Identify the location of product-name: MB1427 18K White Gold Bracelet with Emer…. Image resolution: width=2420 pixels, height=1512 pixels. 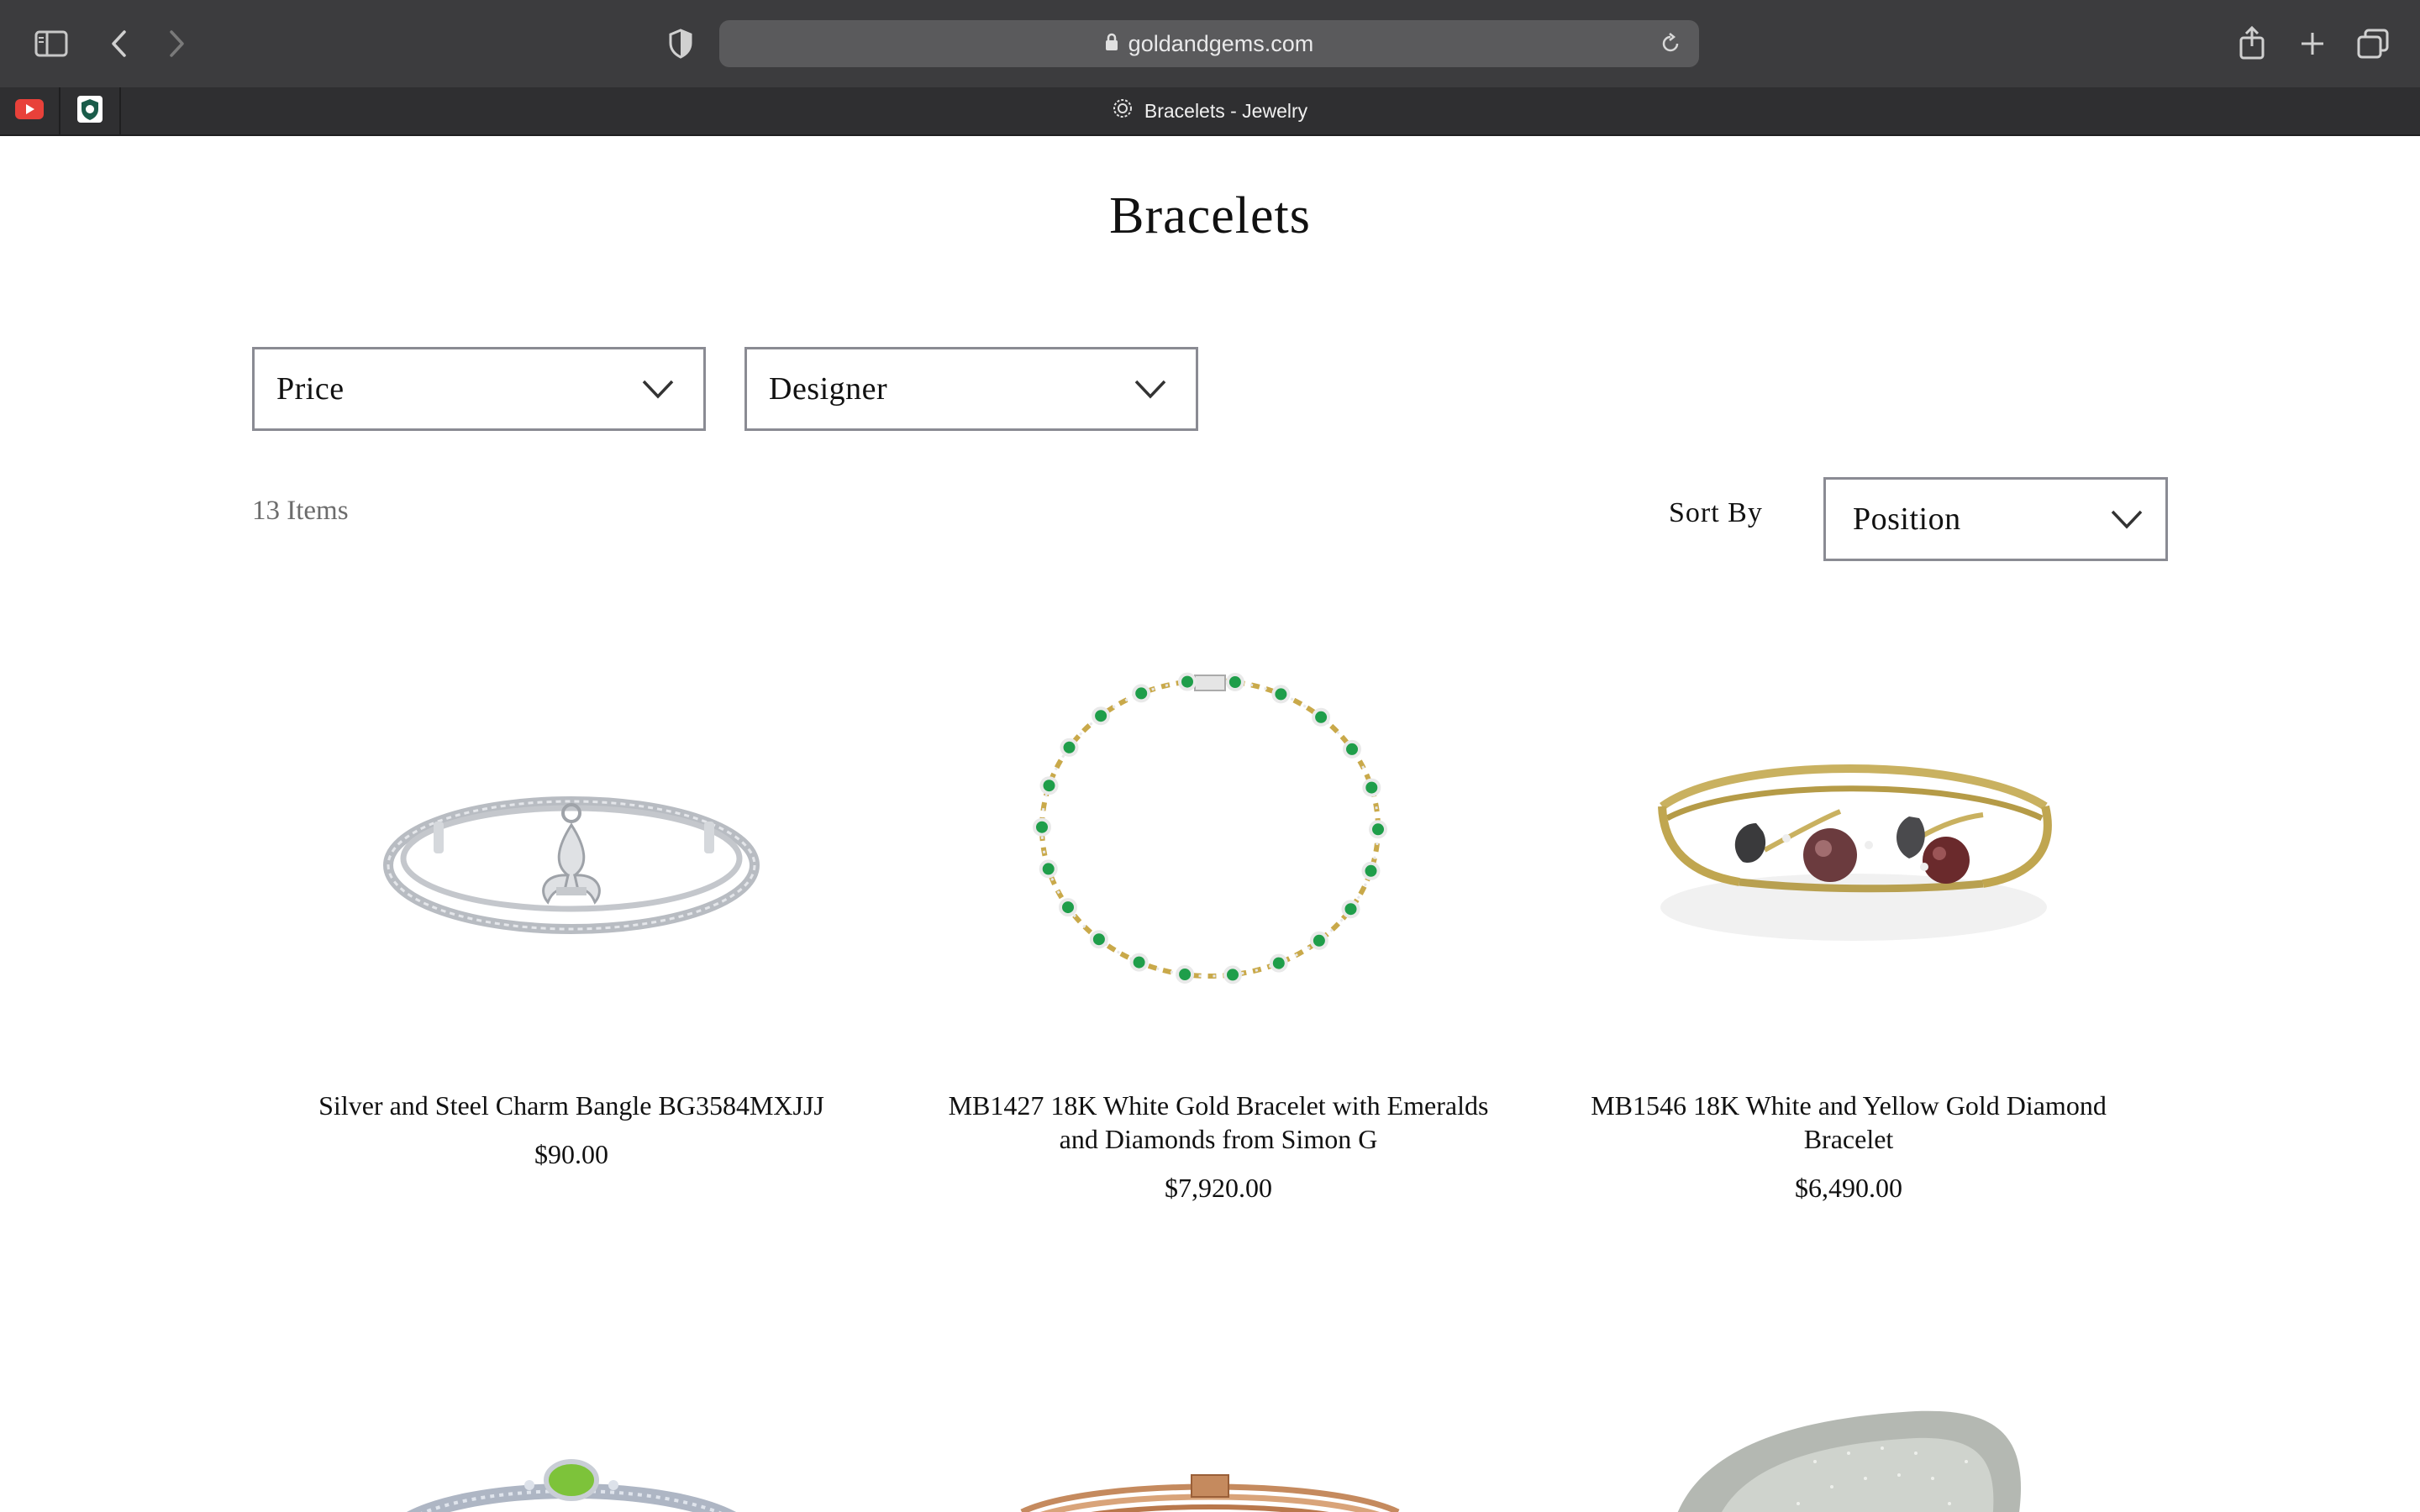
(1218, 1122).